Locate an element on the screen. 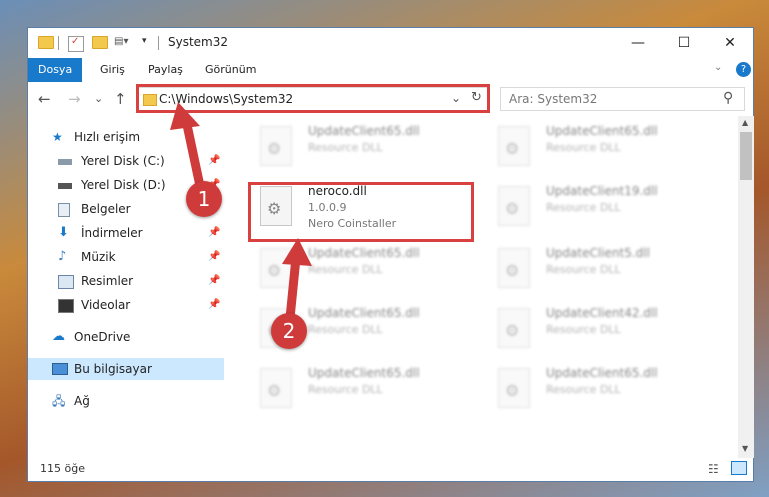  tab-home: Giriş is located at coordinates (112, 70).